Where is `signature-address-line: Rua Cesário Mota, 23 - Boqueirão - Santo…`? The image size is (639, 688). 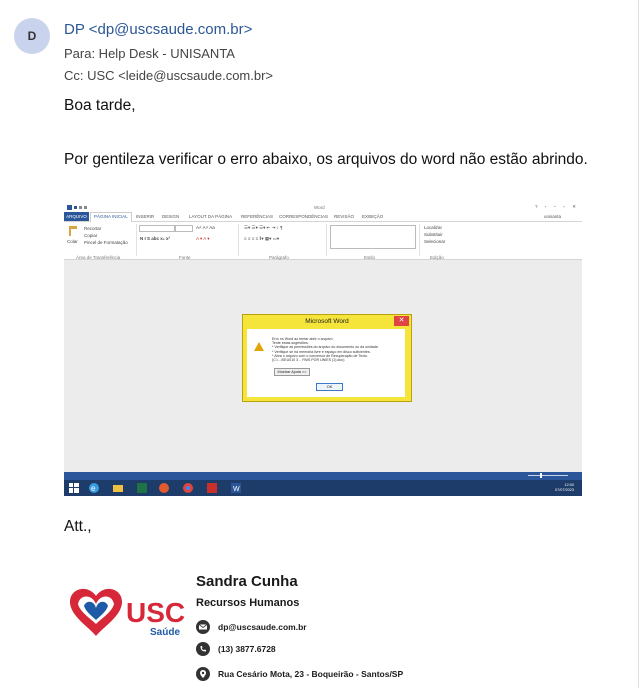
signature-address-line: Rua Cesário Mota, 23 - Boqueirão - Santo… is located at coordinates (299, 674).